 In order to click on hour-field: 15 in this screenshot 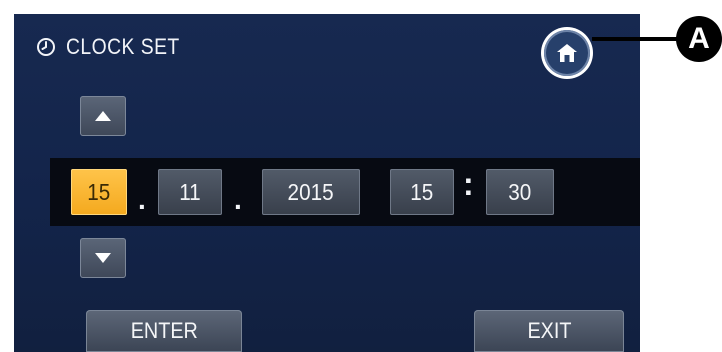, I will do `click(422, 192)`.